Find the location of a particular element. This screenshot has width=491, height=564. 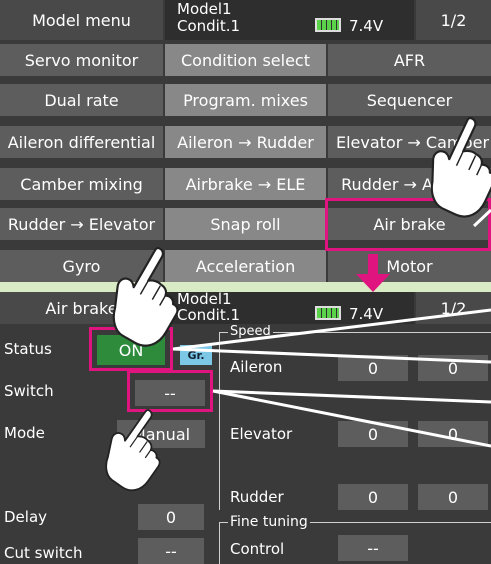

menu-acceleration: Acceleration is located at coordinates (245, 266).